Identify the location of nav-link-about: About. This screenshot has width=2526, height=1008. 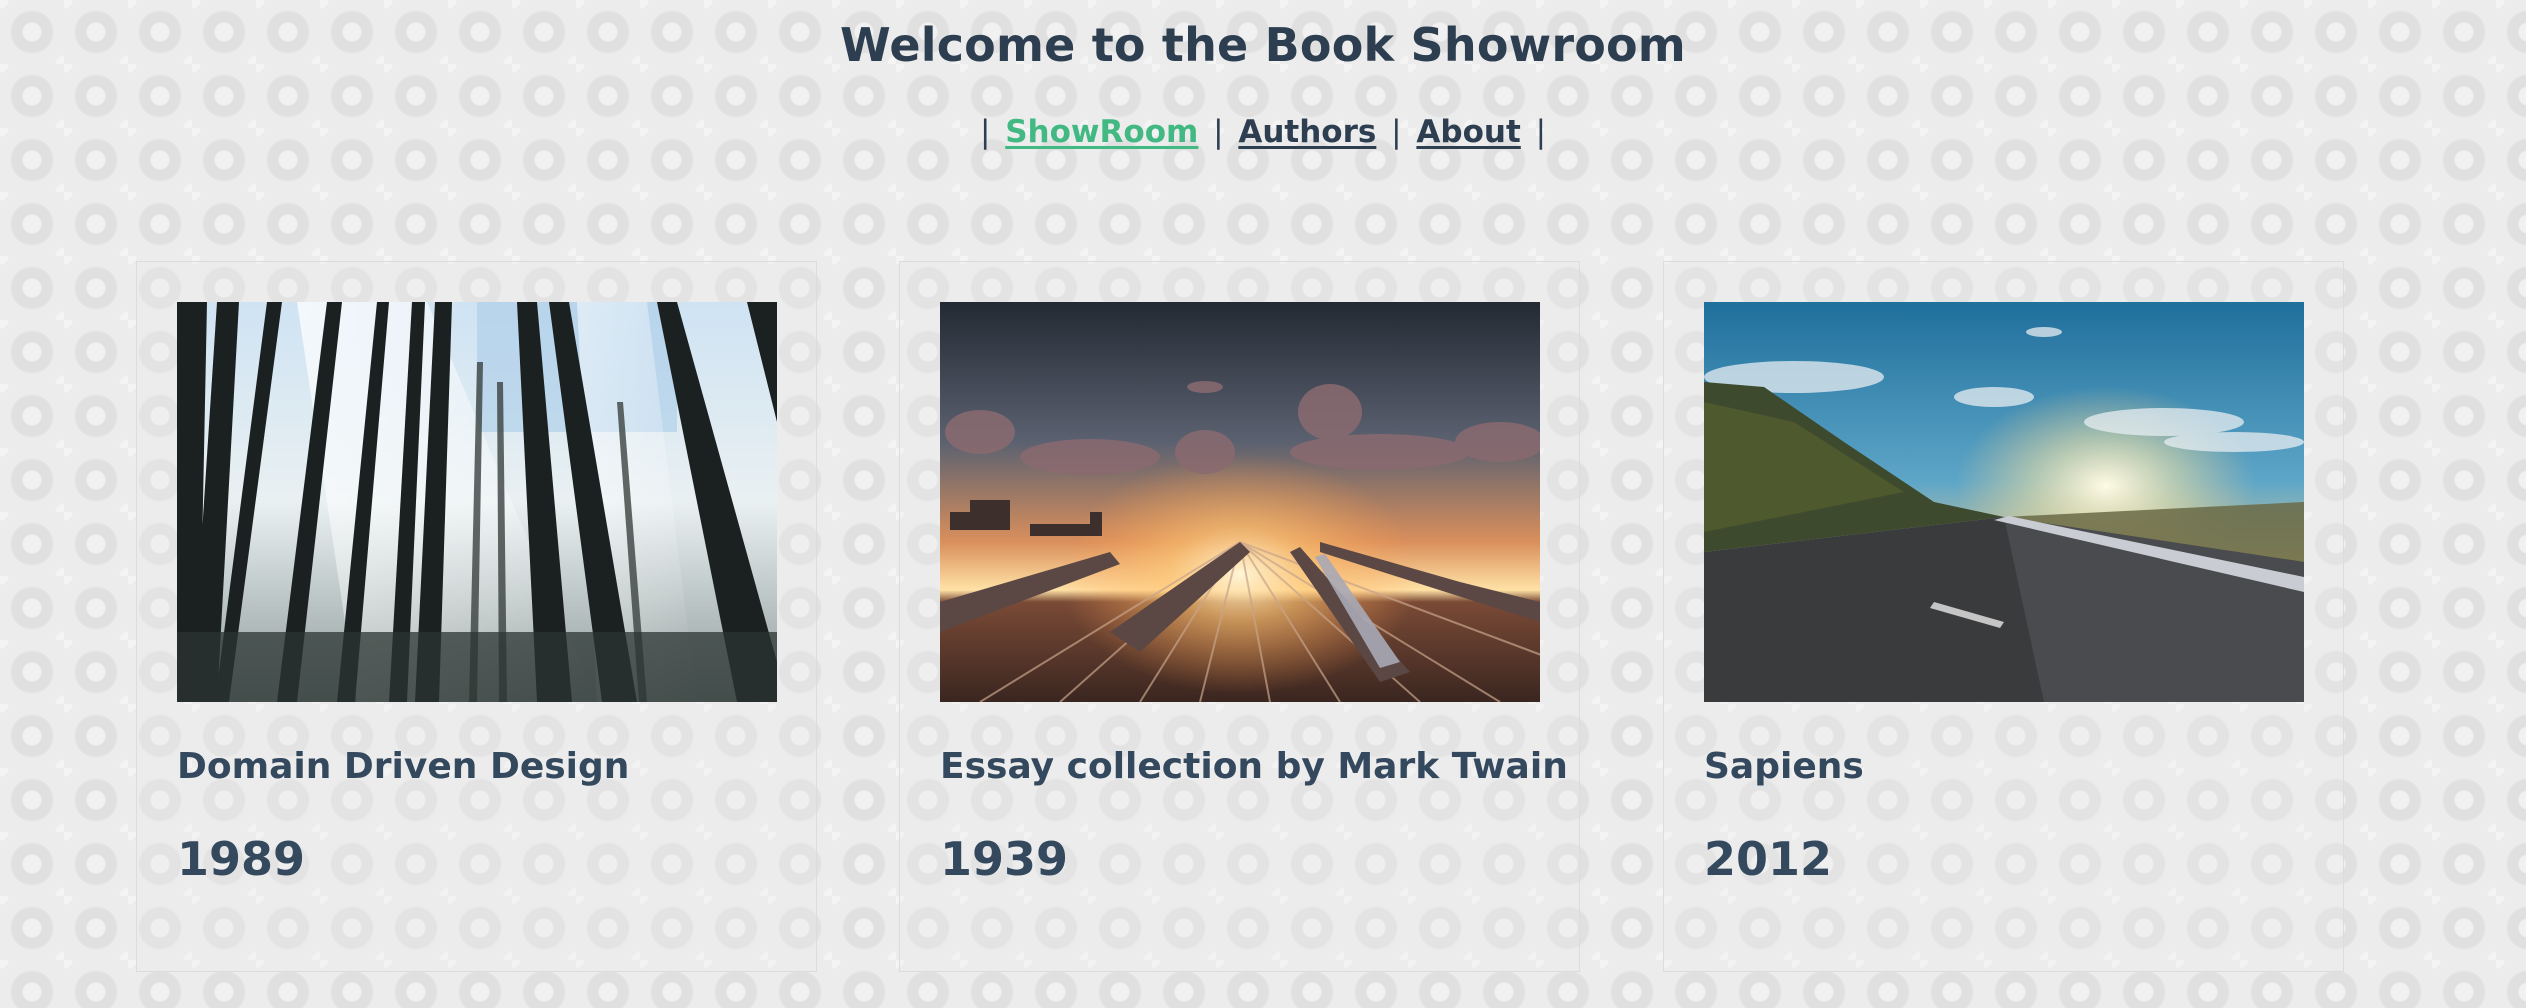
(1468, 132).